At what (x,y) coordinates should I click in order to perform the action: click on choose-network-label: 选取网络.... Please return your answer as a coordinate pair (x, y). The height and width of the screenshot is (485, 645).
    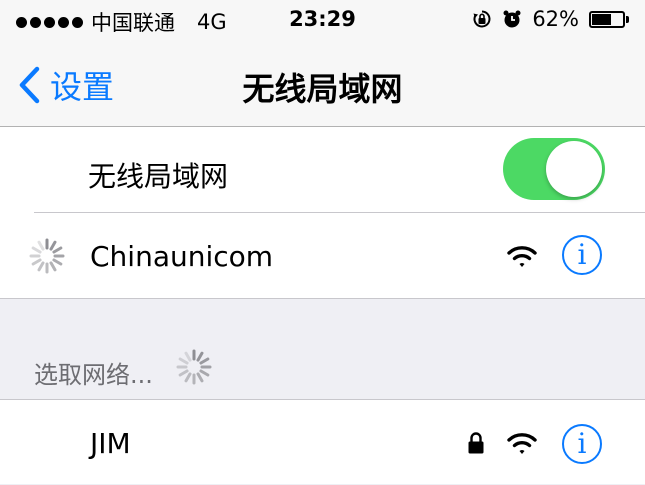
    Looking at the image, I should click on (93, 375).